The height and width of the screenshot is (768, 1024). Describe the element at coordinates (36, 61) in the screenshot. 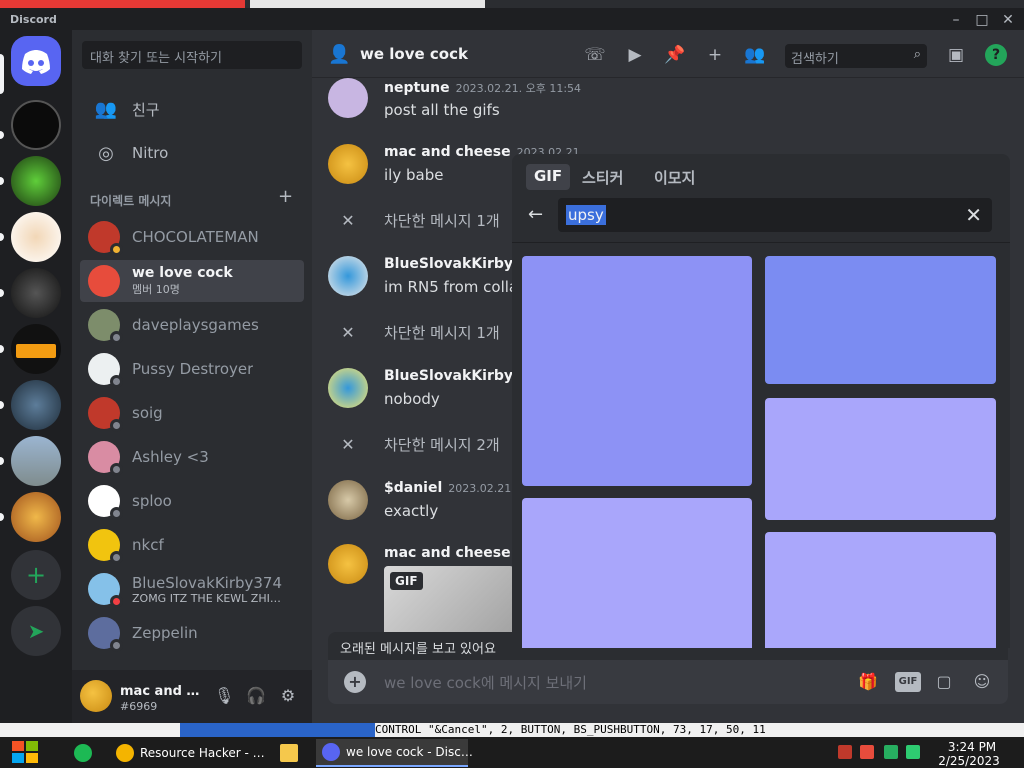

I see `home-button` at that location.